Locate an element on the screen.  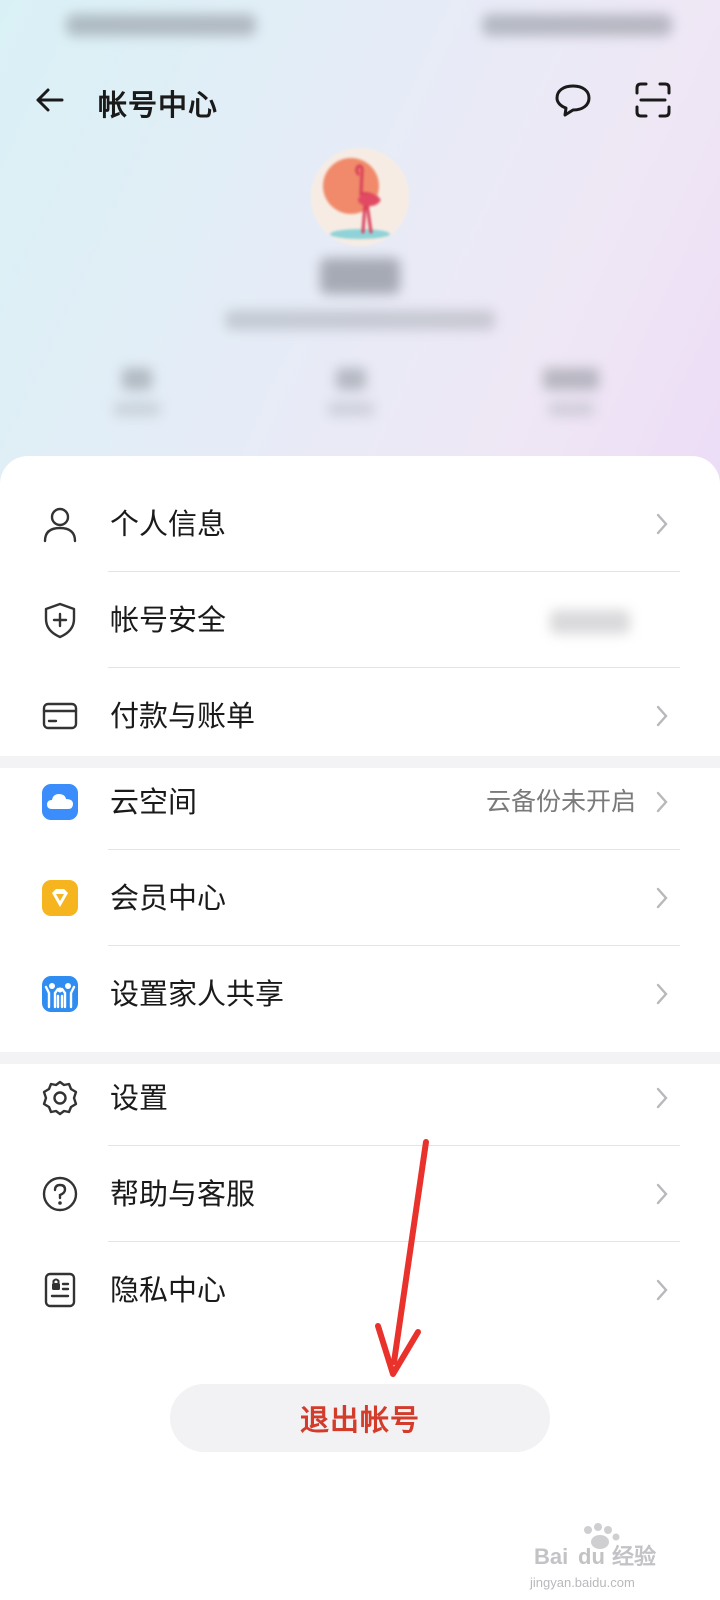
profile-id-blurred is located at coordinates (360, 320).